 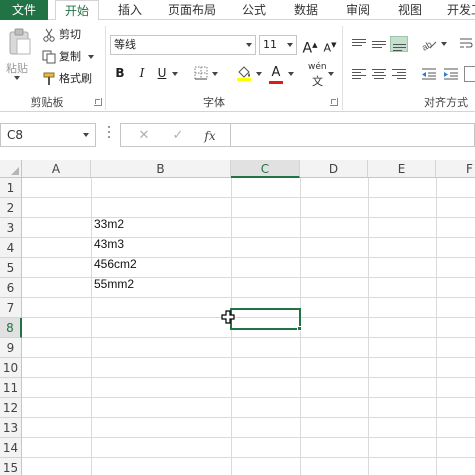 What do you see at coordinates (130, 10) in the screenshot?
I see `tab-insert: 插入` at bounding box center [130, 10].